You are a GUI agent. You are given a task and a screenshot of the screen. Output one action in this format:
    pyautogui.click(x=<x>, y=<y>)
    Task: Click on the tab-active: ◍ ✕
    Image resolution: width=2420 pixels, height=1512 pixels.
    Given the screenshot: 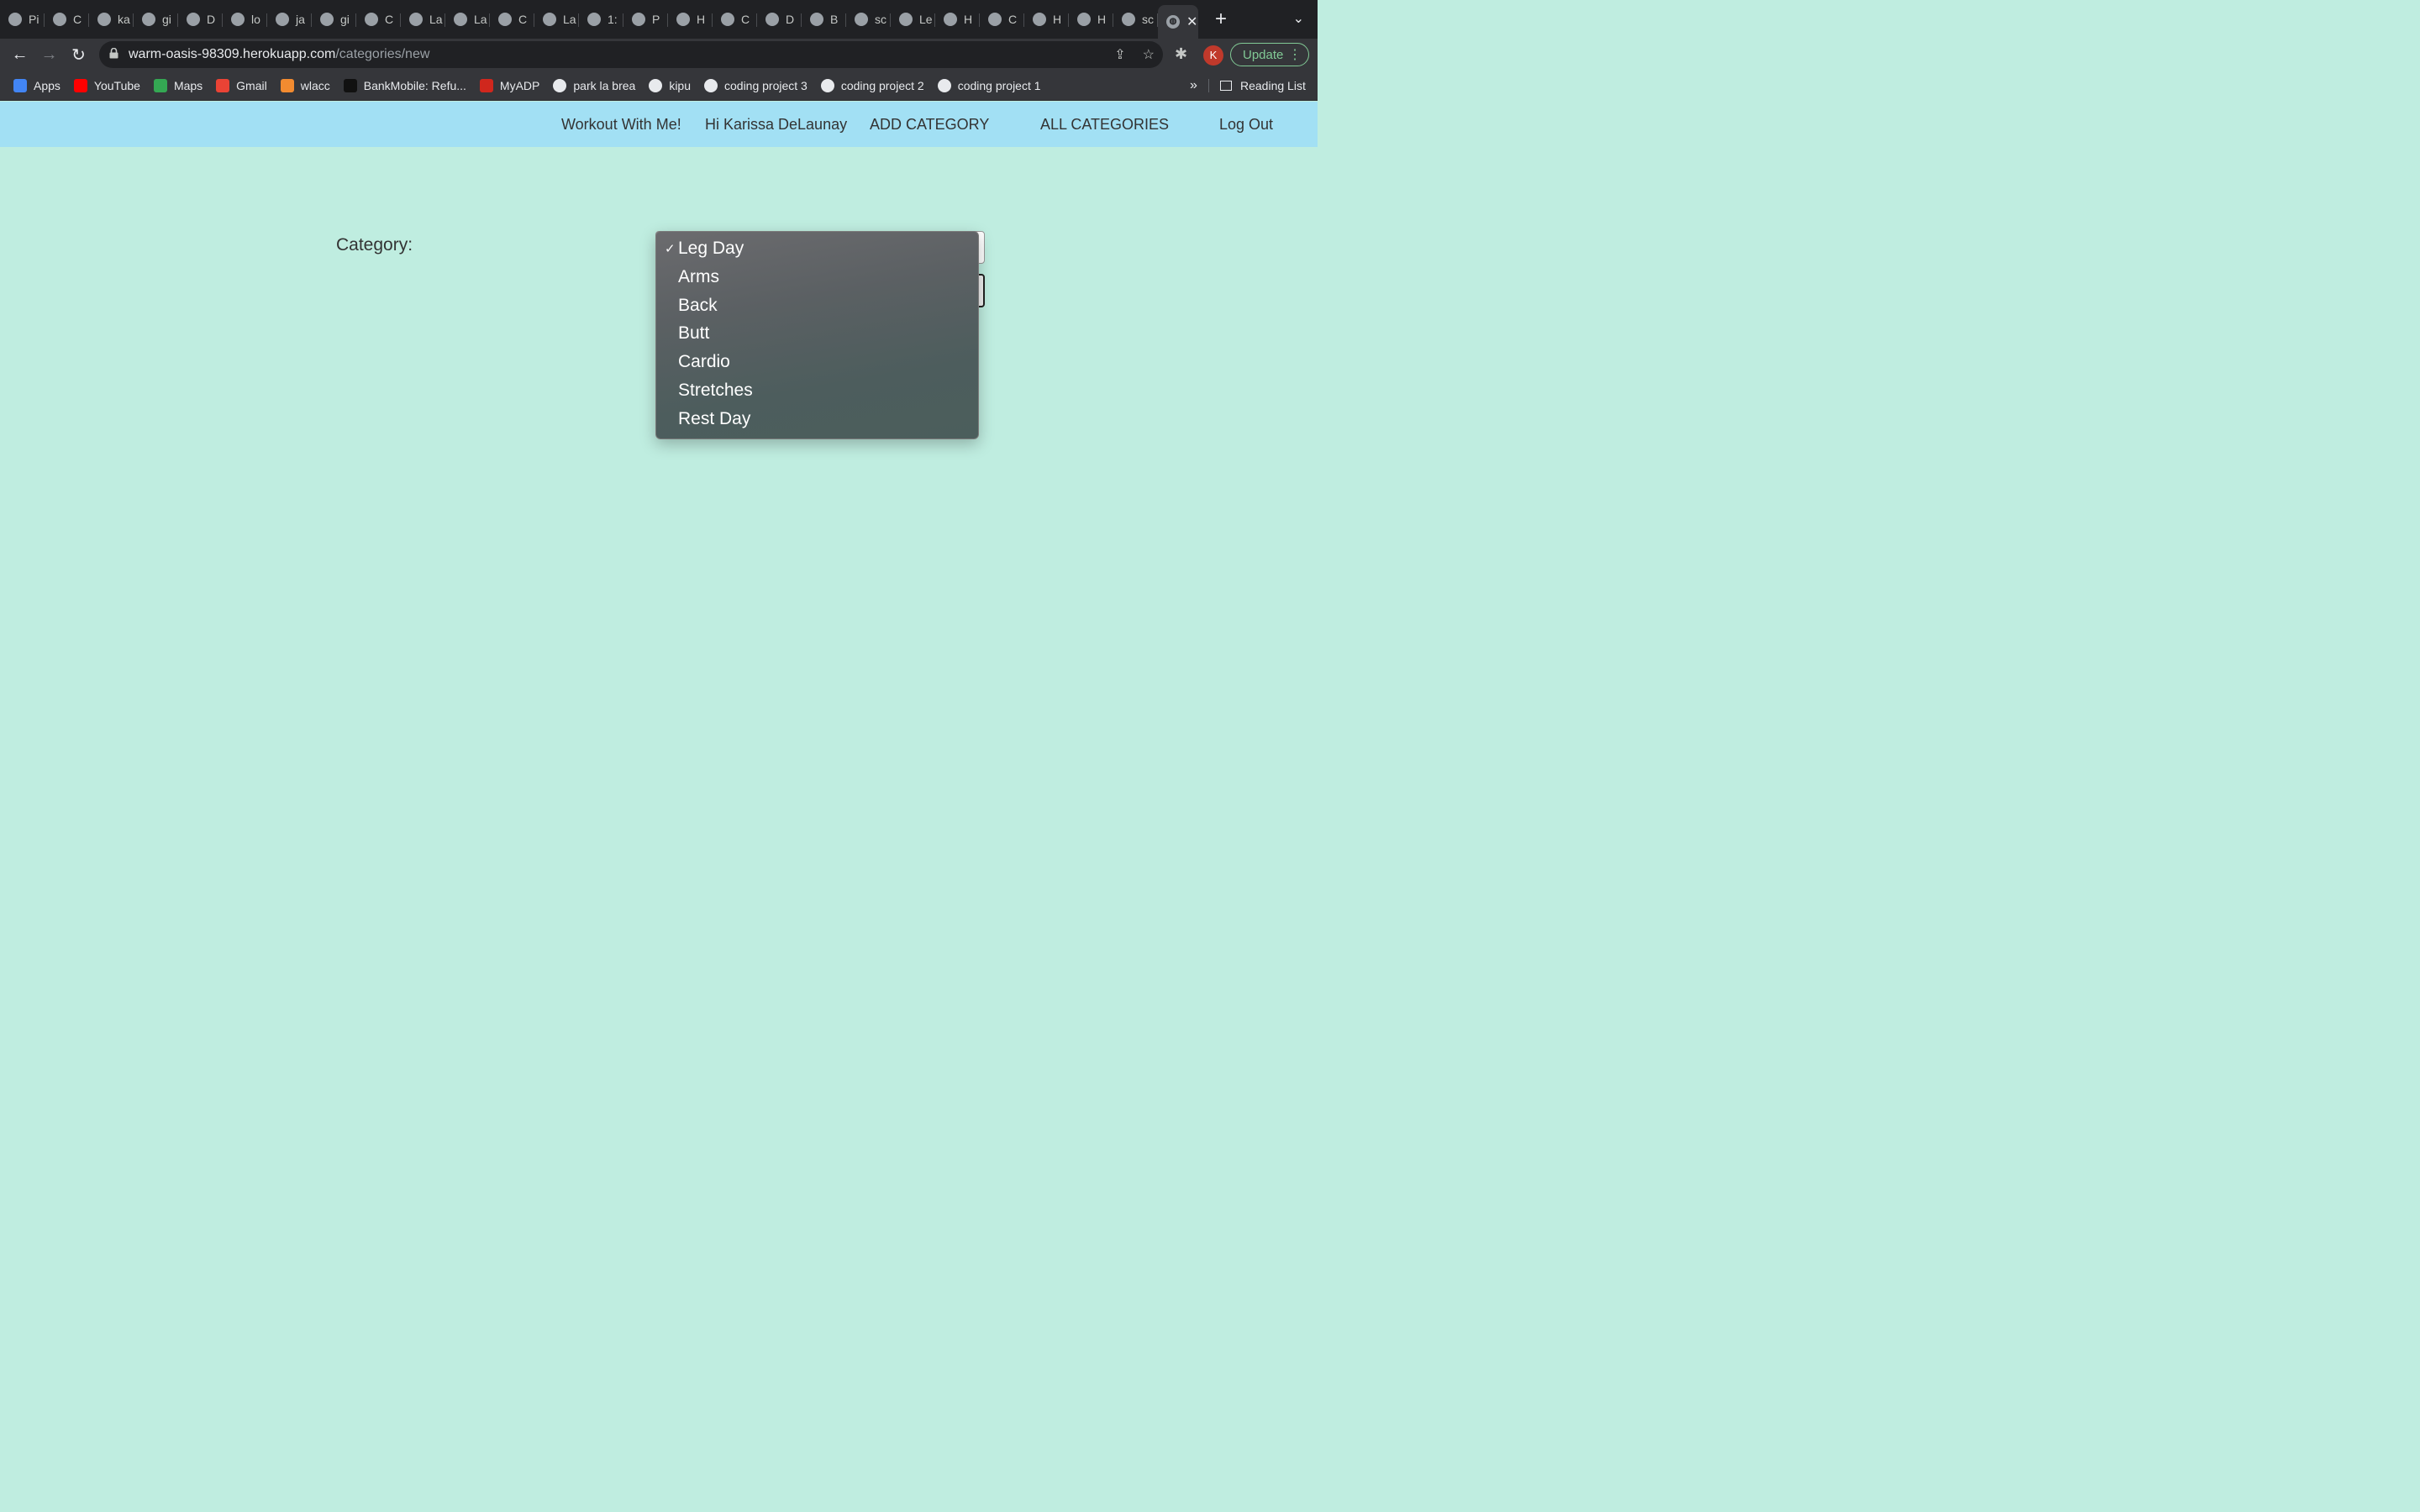 What is the action you would take?
    pyautogui.click(x=1178, y=22)
    